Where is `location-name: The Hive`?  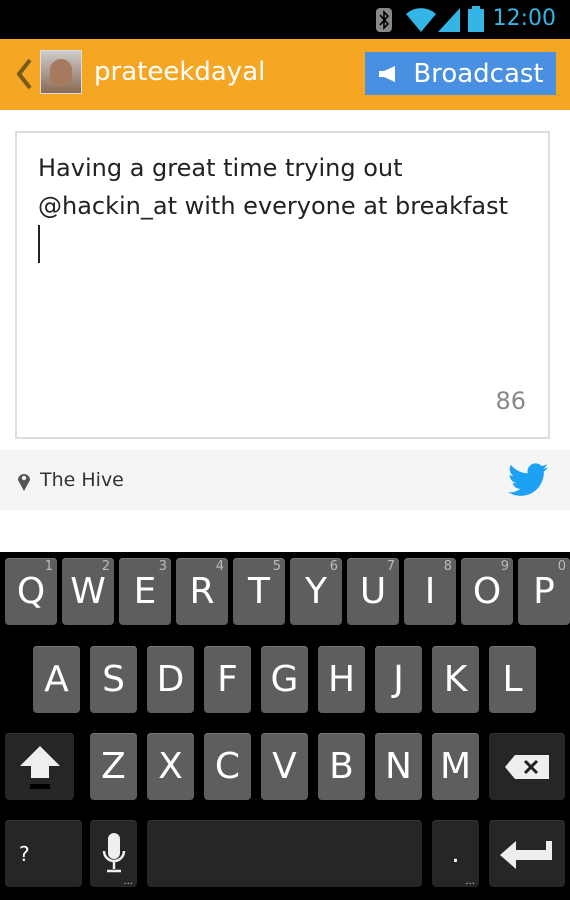 location-name: The Hive is located at coordinates (82, 480).